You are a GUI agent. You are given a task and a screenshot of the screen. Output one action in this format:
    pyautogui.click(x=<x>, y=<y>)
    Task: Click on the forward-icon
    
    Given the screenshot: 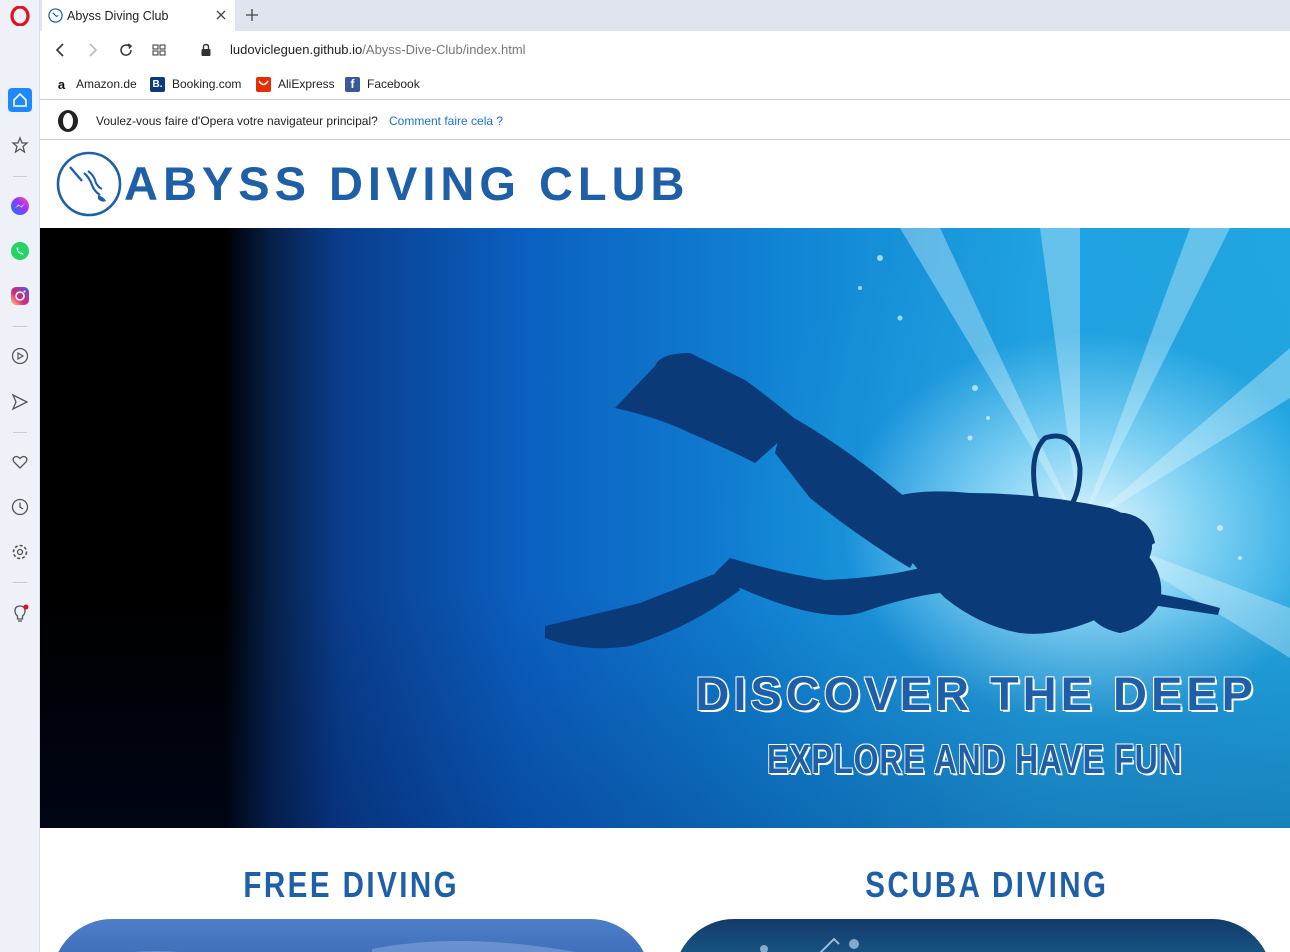 What is the action you would take?
    pyautogui.click(x=93, y=50)
    